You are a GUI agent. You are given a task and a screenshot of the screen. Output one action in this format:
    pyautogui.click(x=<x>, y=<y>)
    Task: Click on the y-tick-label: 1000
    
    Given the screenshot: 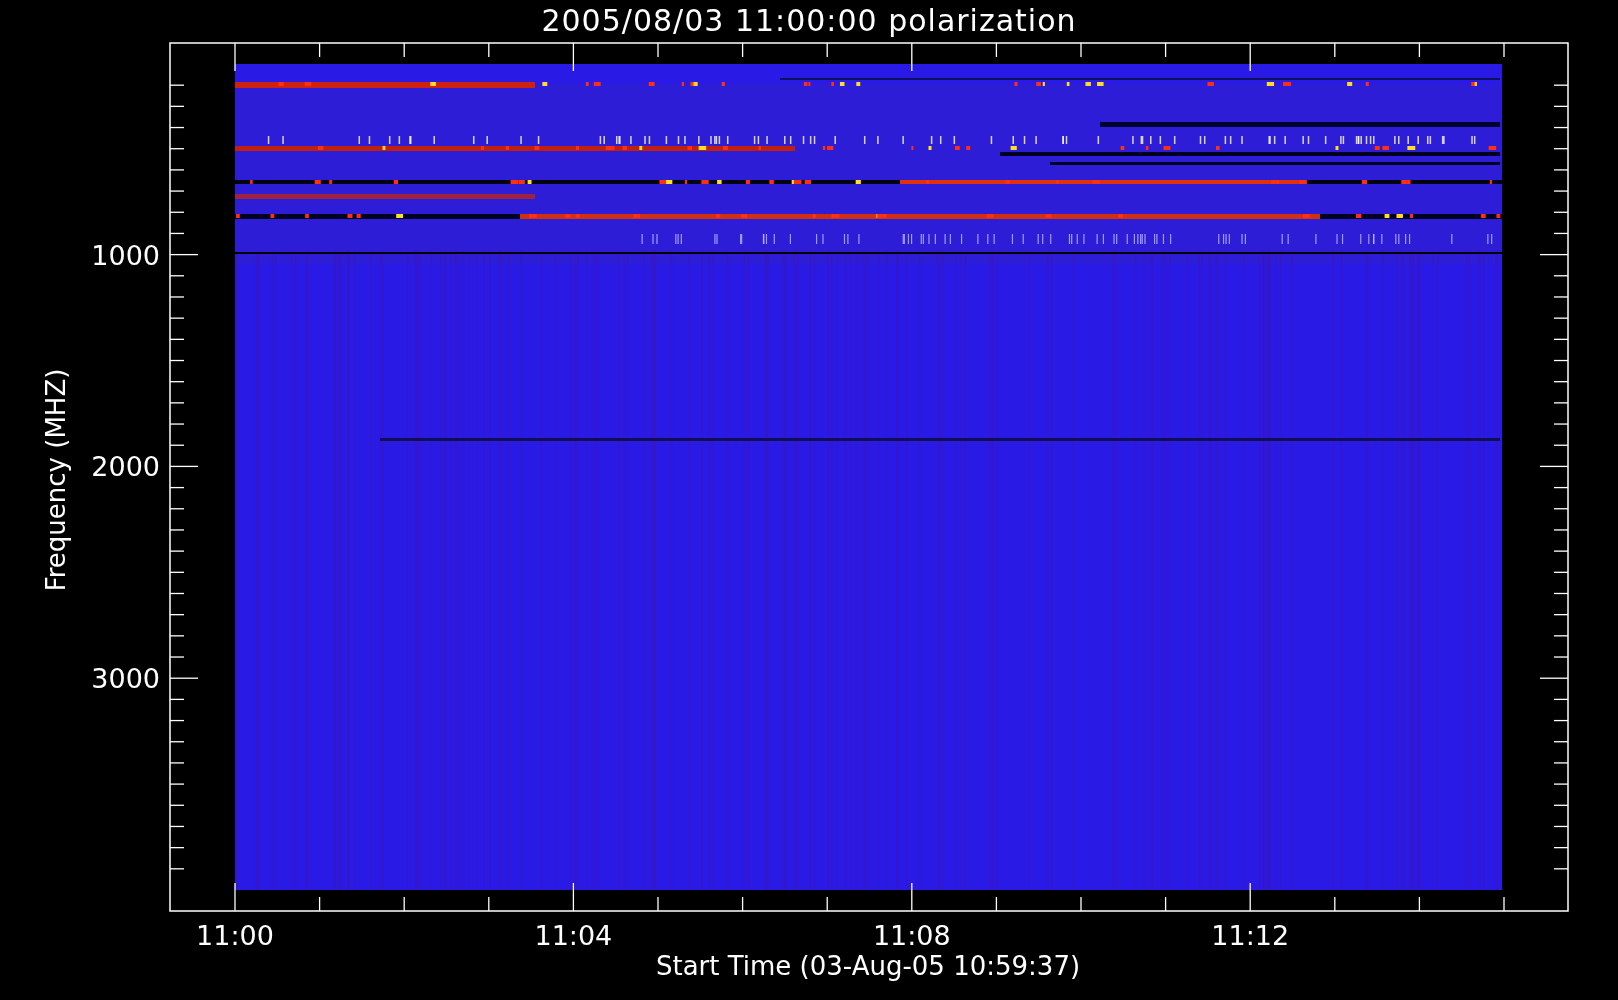 What is the action you would take?
    pyautogui.click(x=125, y=255)
    